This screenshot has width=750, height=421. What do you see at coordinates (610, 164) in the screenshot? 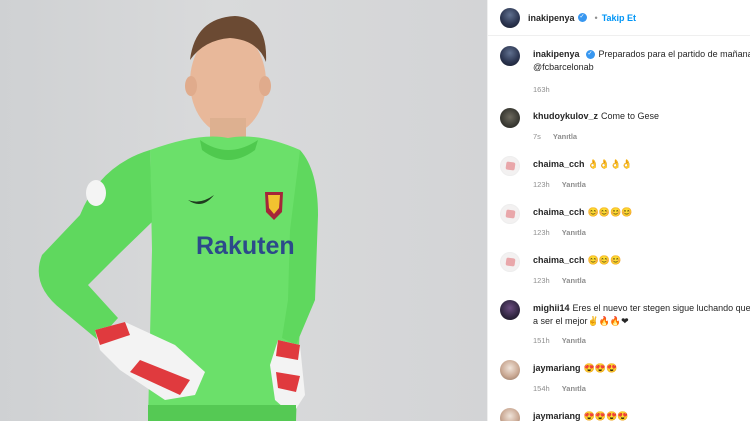
I see `comment-text: 👌👌👌👌` at bounding box center [610, 164].